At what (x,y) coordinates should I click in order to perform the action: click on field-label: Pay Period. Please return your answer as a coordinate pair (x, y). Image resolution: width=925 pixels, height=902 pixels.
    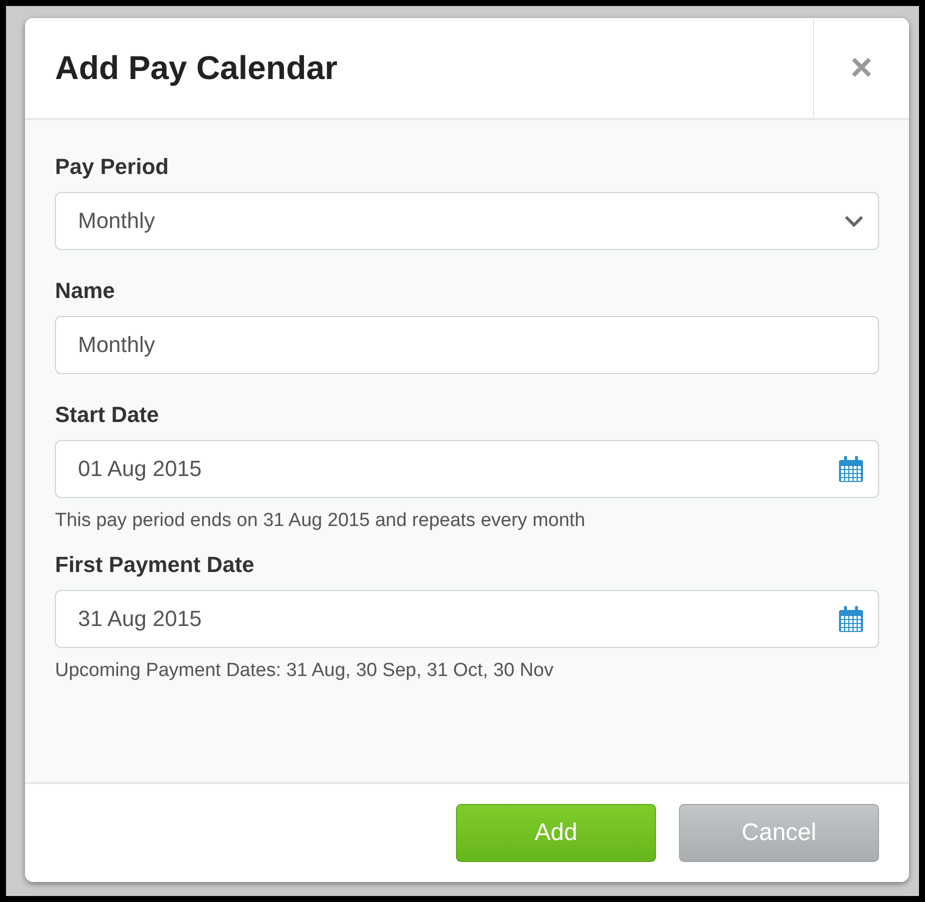
    Looking at the image, I should click on (112, 167).